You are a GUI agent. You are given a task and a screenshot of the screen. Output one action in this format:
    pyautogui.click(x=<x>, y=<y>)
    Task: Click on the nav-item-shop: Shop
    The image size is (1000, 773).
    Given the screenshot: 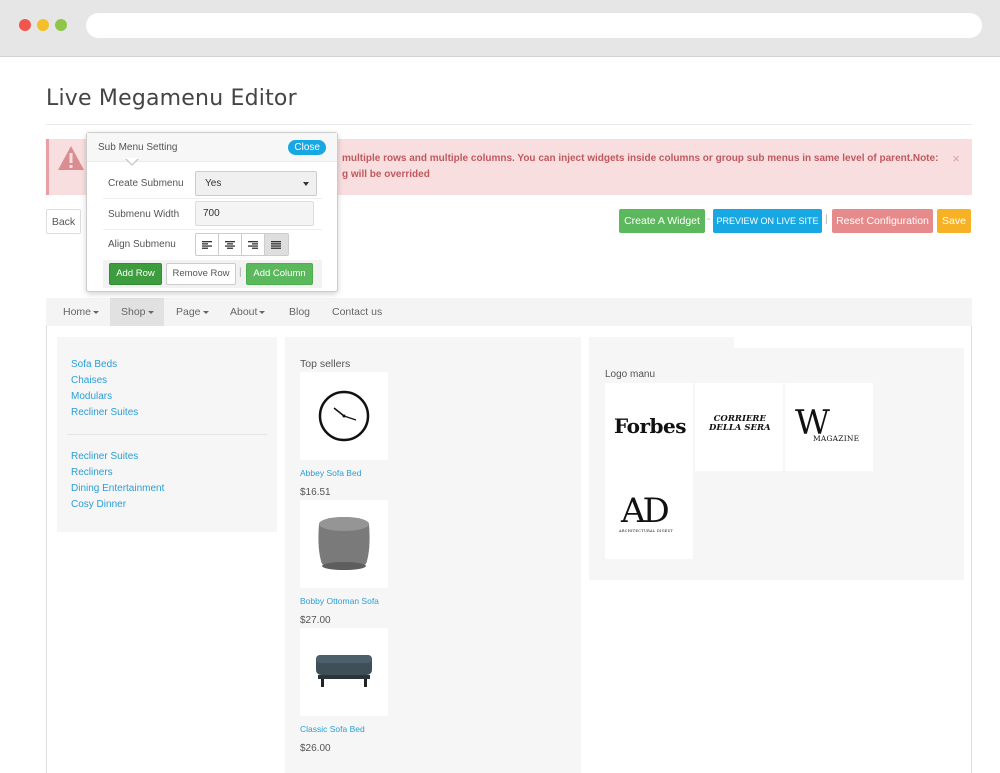 What is the action you would take?
    pyautogui.click(x=137, y=312)
    